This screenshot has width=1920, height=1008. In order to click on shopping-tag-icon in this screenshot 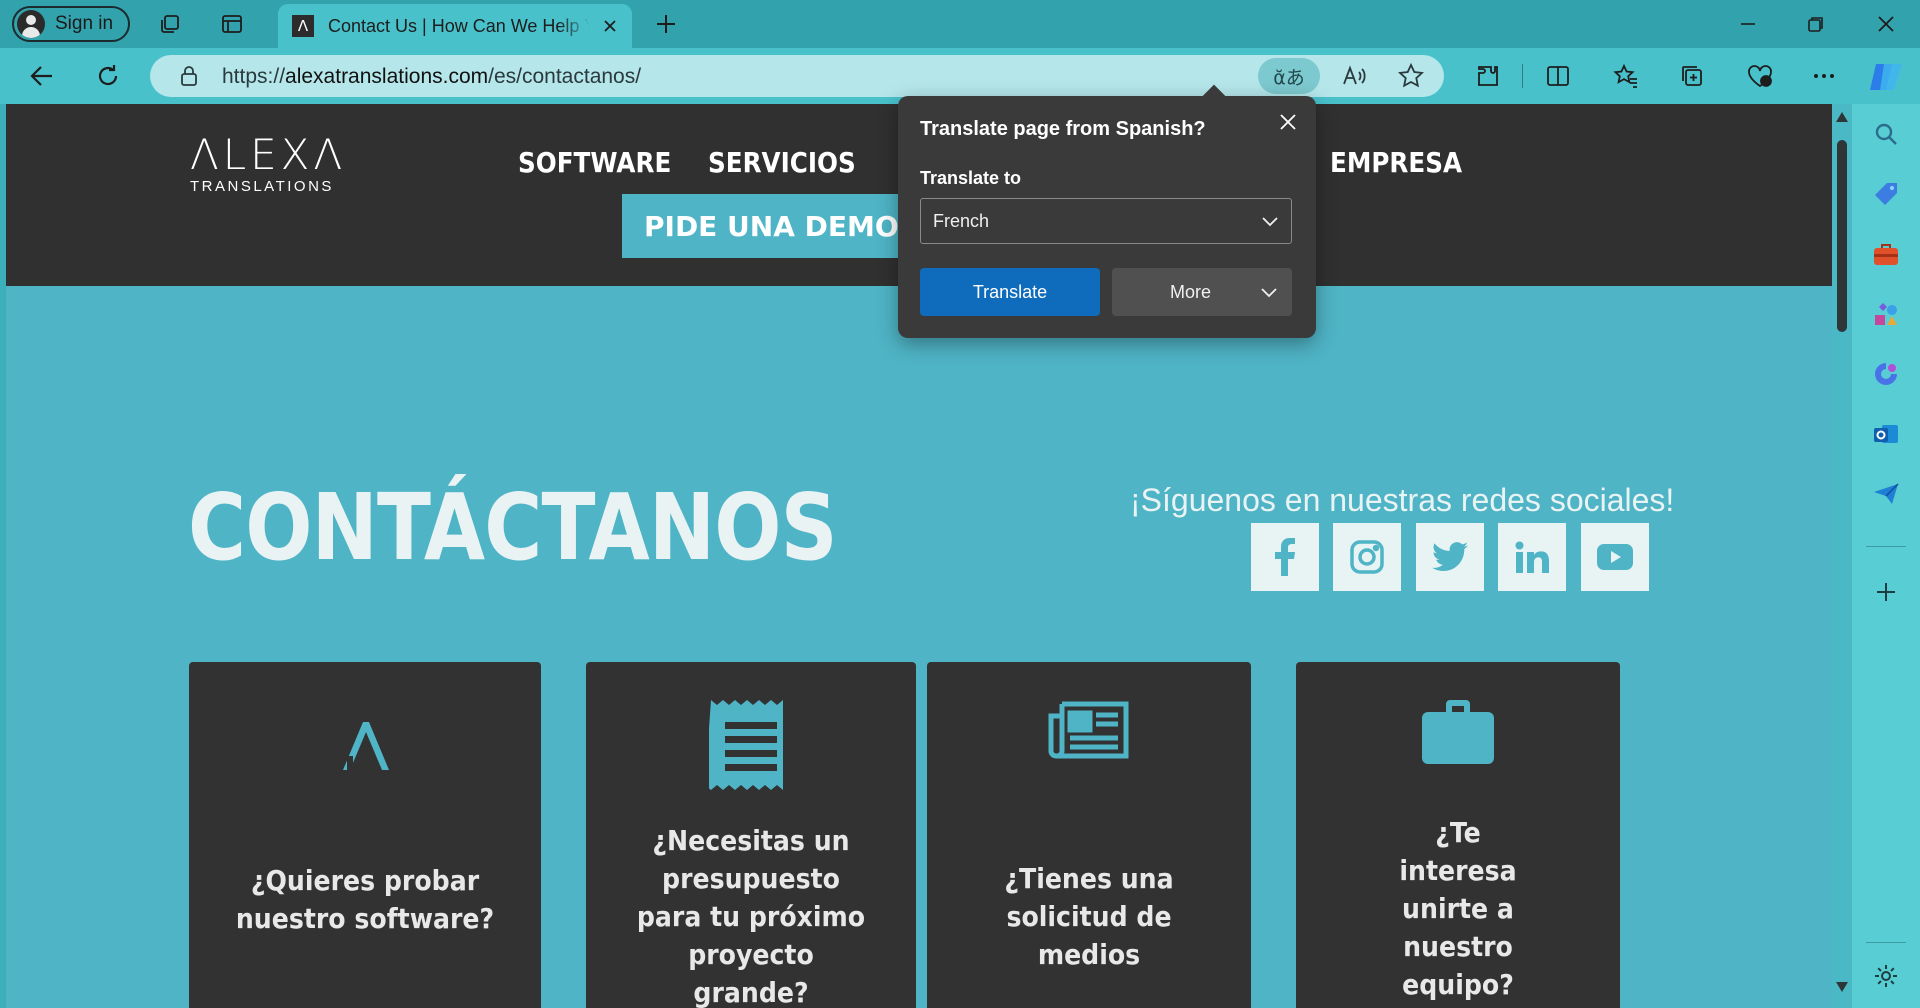, I will do `click(1886, 194)`.